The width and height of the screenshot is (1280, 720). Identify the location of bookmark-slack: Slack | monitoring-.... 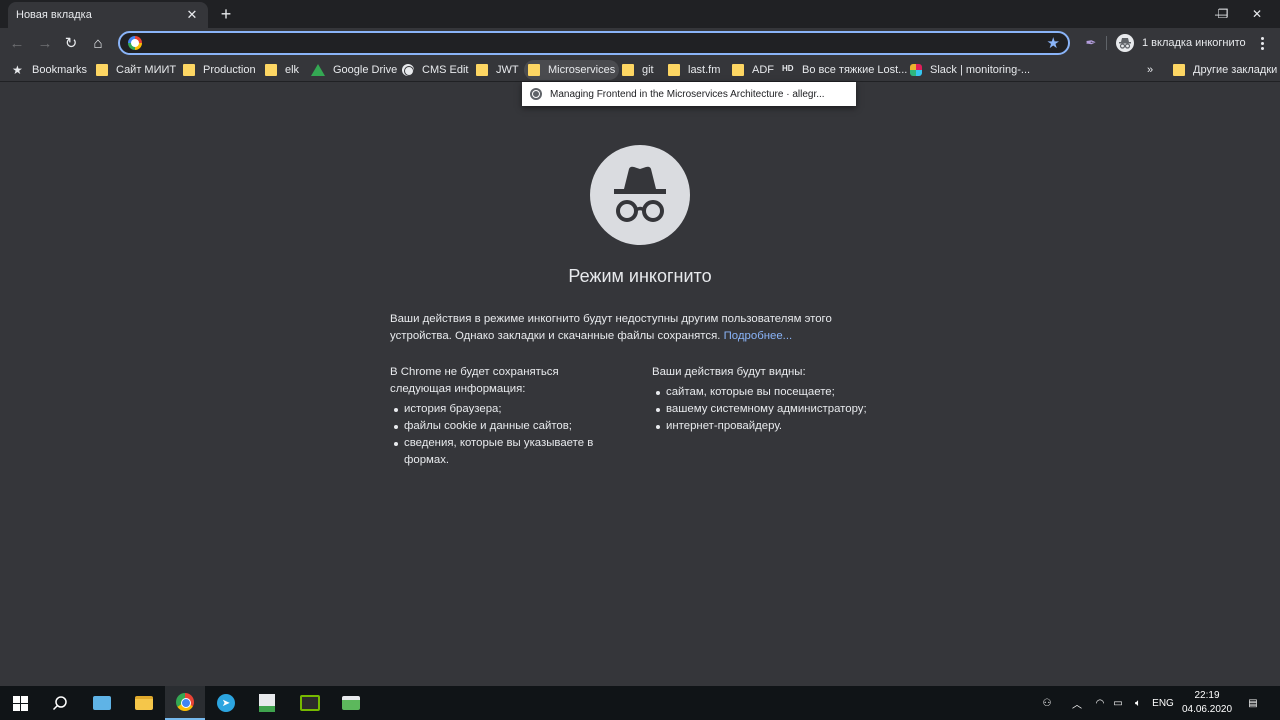
(970, 70).